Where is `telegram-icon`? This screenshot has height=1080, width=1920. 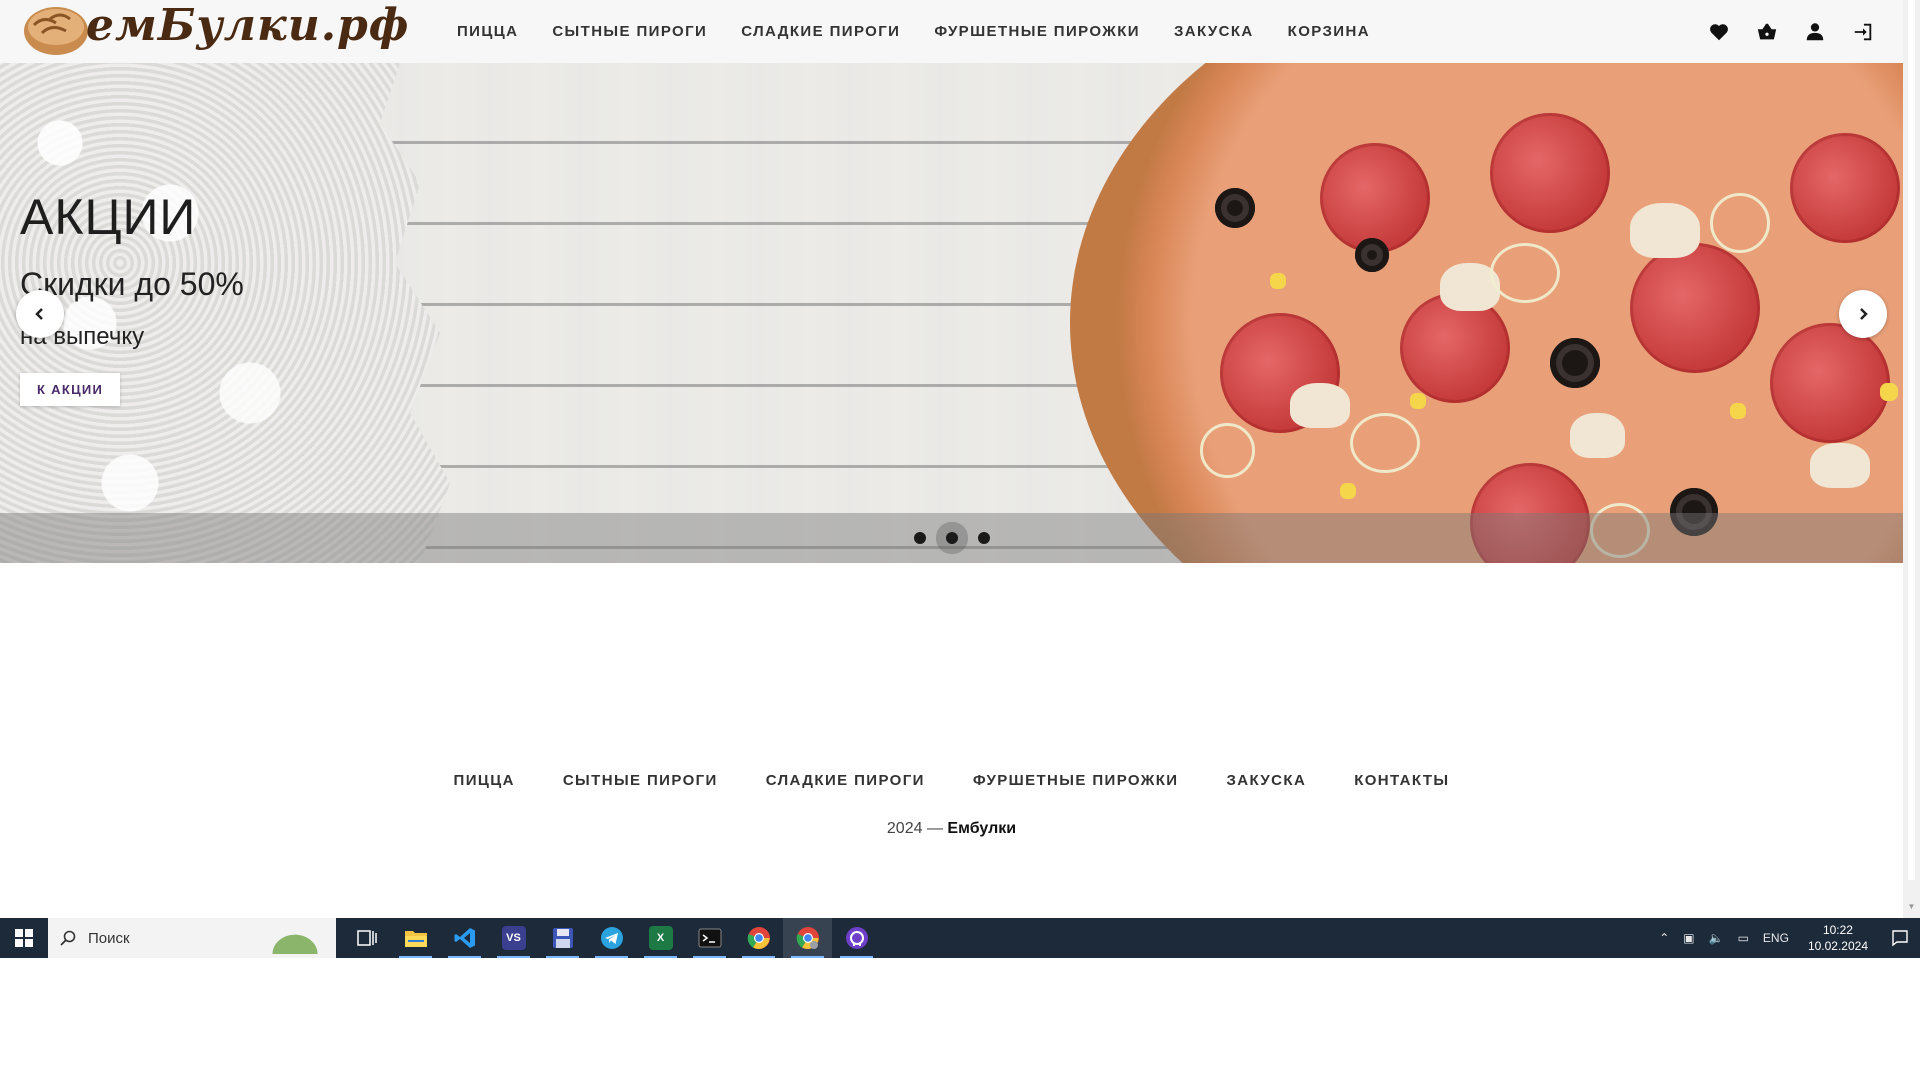
telegram-icon is located at coordinates (611, 938).